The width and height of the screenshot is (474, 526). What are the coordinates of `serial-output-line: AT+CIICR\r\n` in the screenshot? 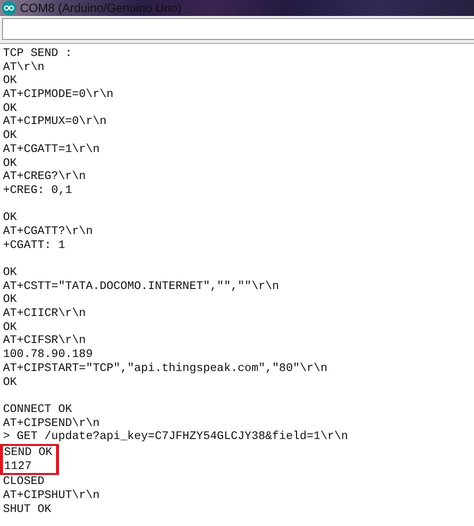 It's located at (45, 314).